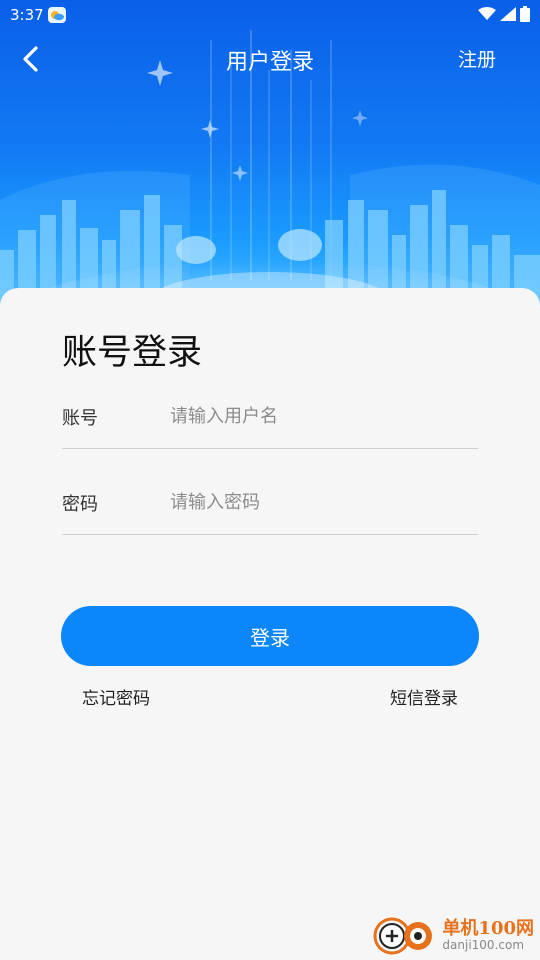 The height and width of the screenshot is (960, 540). I want to click on watermark-name: 单机100网, so click(488, 929).